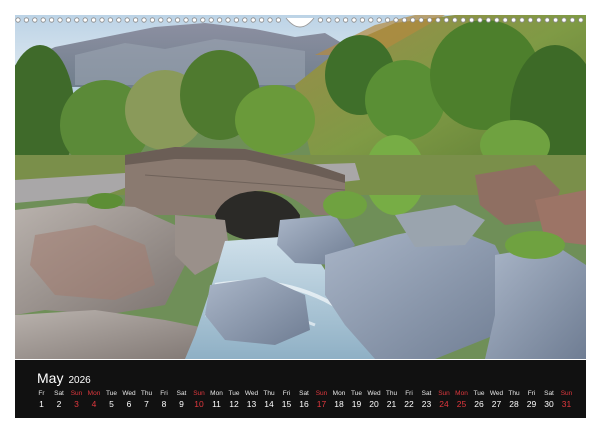 This screenshot has height=432, width=600. I want to click on day-cell: Thu 28, so click(514, 401).